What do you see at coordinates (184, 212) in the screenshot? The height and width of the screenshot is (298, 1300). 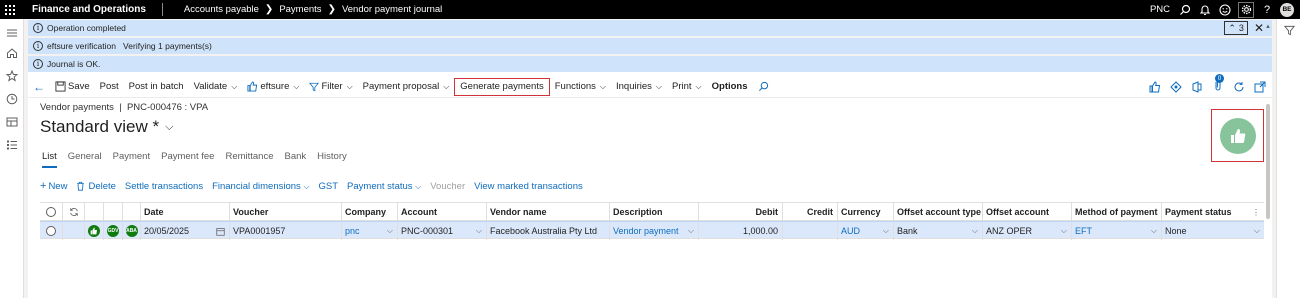 I see `date-header: Date` at bounding box center [184, 212].